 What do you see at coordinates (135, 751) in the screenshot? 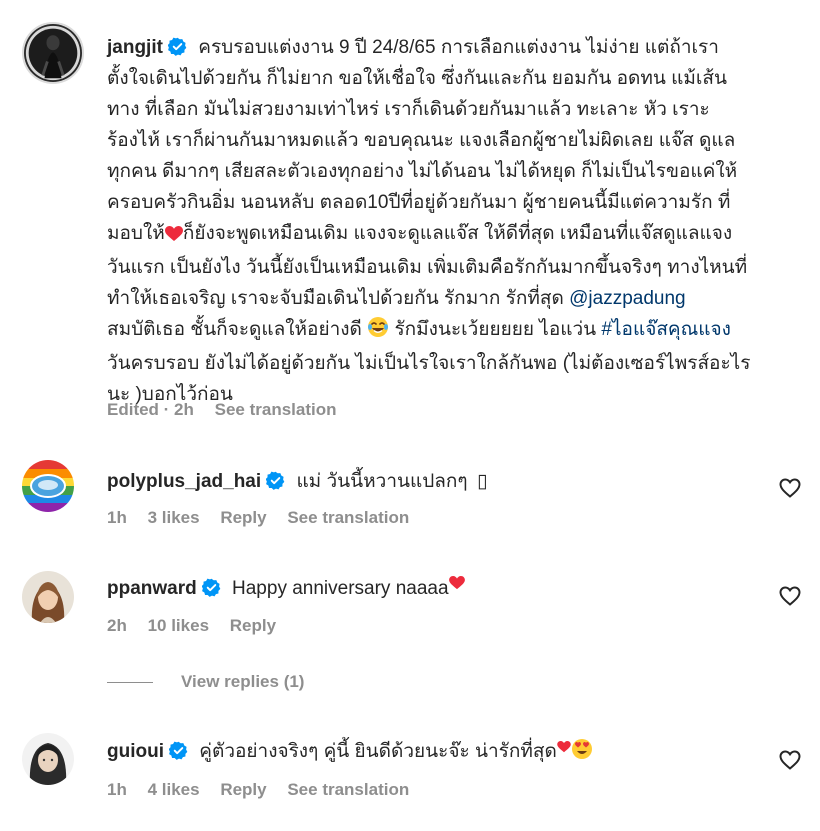
I see `comment-username: guioui` at bounding box center [135, 751].